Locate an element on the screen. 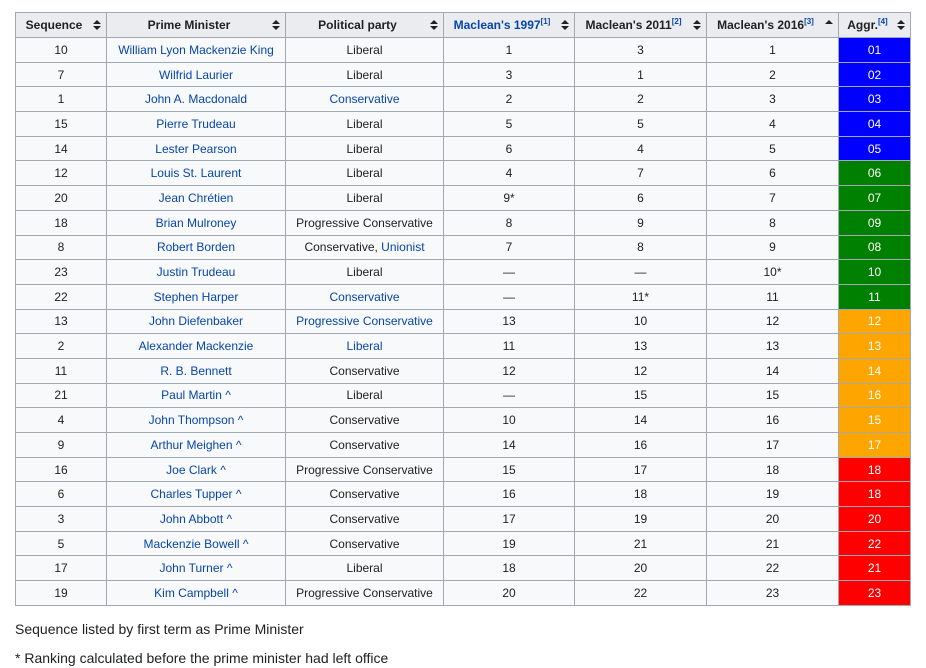 The width and height of the screenshot is (926, 668). aggregate-cell: 21 is located at coordinates (874, 568).